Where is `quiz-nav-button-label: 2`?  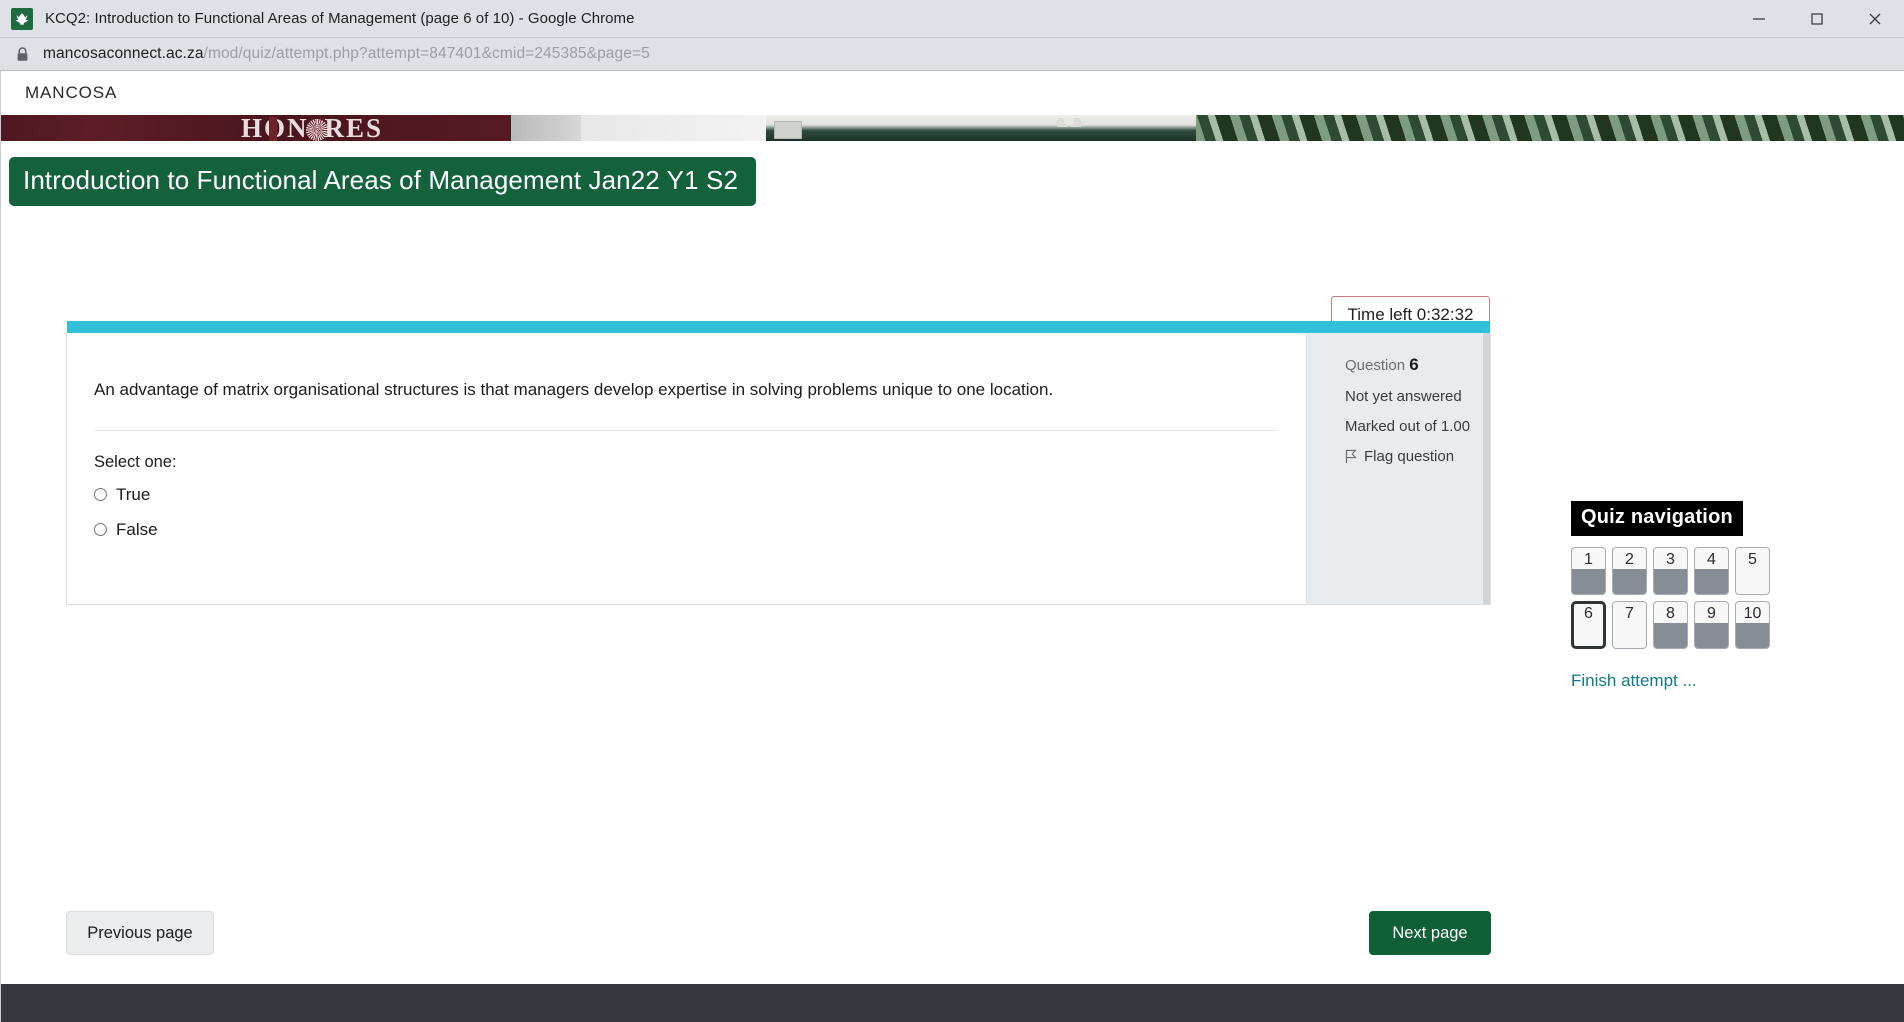
quiz-nav-button-label: 2 is located at coordinates (1629, 560).